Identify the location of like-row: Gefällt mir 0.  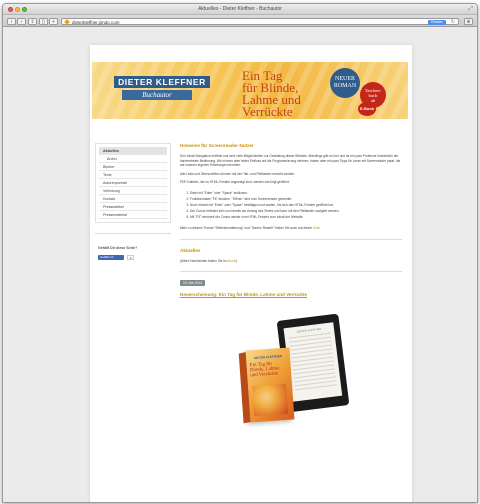
(133, 258).